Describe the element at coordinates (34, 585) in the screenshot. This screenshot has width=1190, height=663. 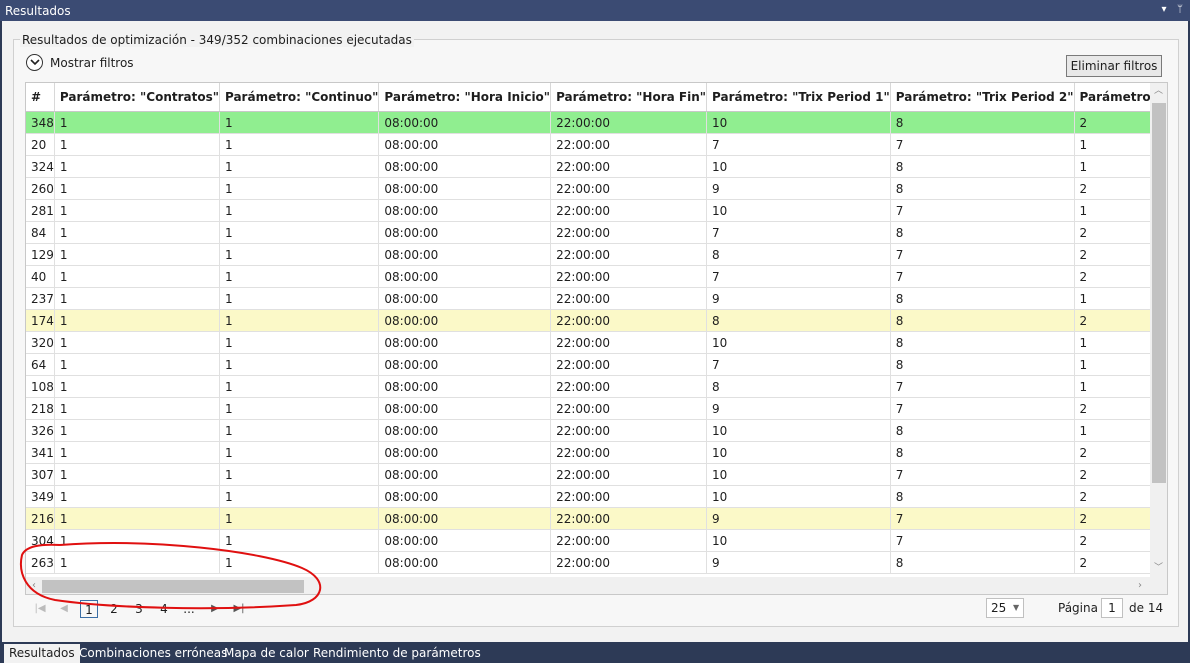
I see `scroll-left-icon: ‹` at that location.